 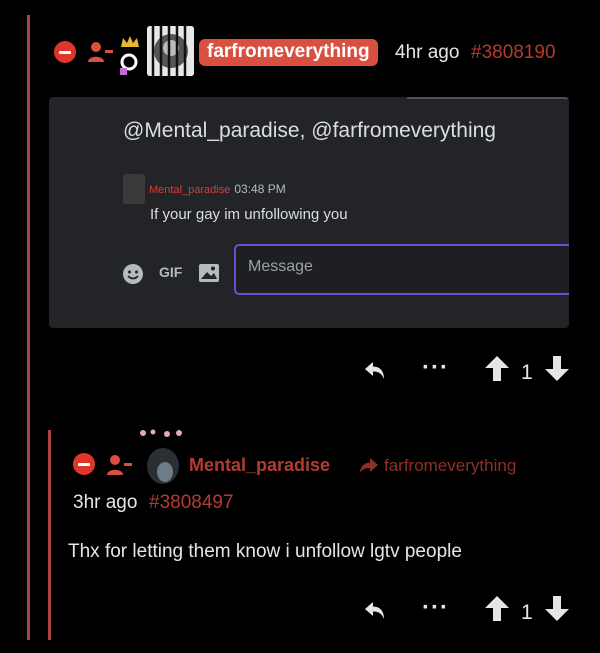 What do you see at coordinates (191, 503) in the screenshot?
I see `reply-id-link: #3808497` at bounding box center [191, 503].